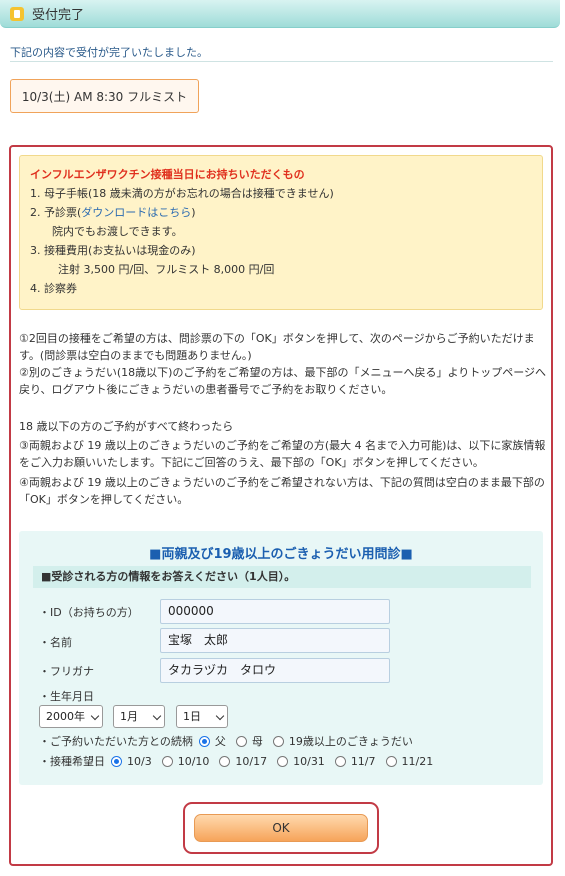 This screenshot has height=876, width=565. I want to click on date-label: ・接種希望日, so click(72, 761).